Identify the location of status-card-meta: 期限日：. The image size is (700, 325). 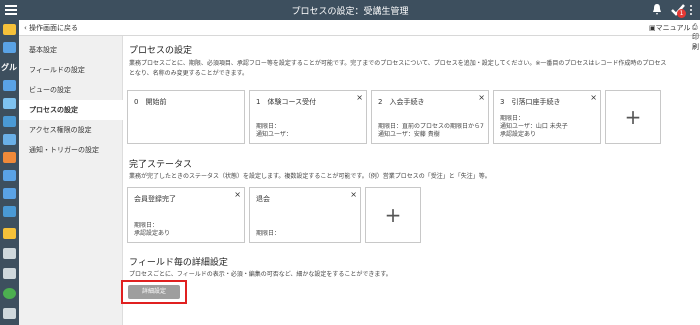
(268, 233).